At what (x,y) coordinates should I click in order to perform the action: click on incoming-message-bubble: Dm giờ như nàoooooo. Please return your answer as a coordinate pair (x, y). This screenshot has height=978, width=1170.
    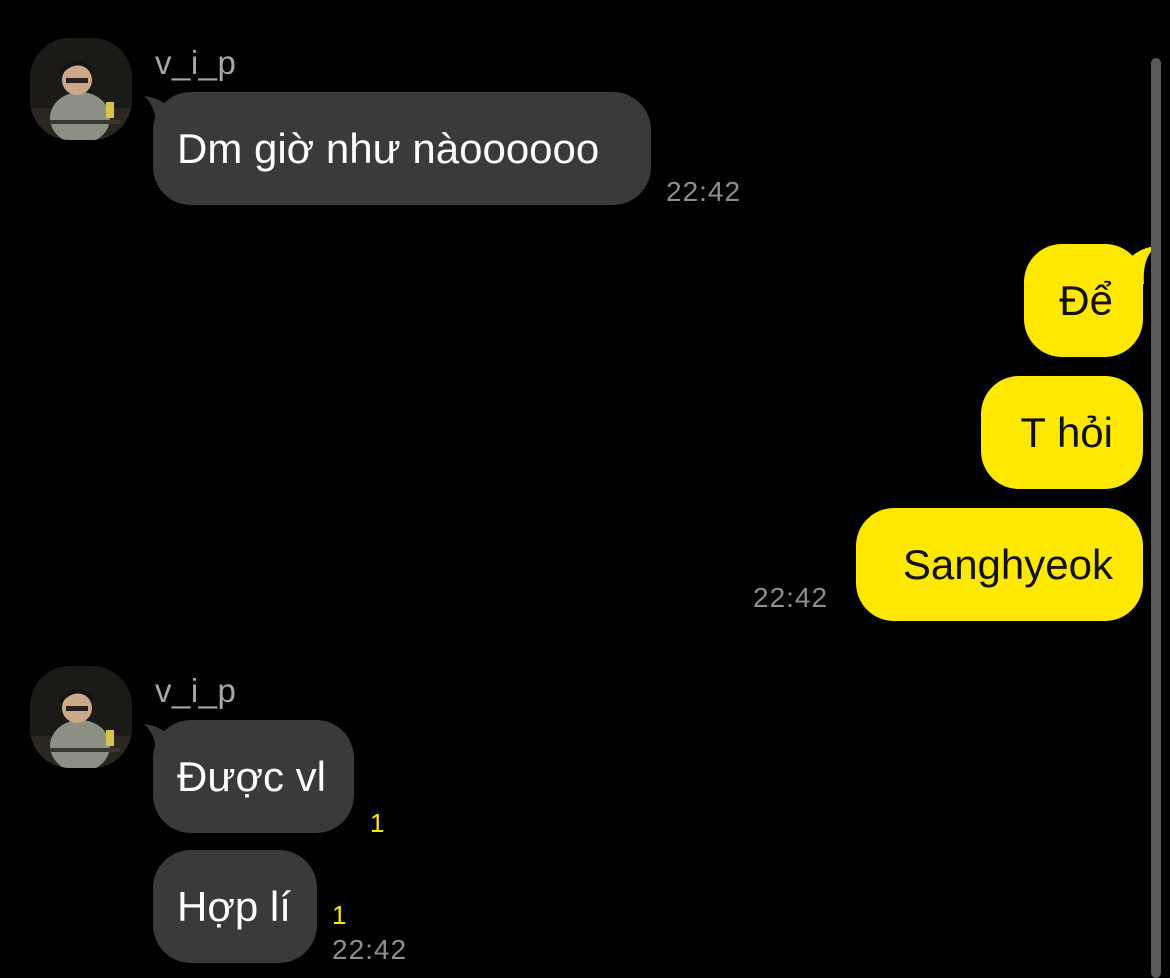
    Looking at the image, I should click on (402, 148).